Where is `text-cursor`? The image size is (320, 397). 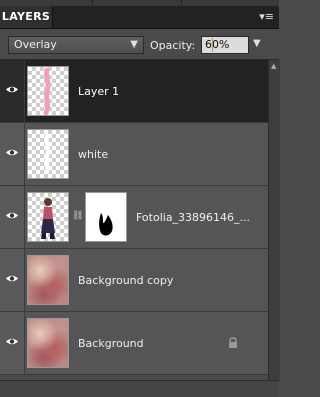
text-cursor is located at coordinates (212, 45).